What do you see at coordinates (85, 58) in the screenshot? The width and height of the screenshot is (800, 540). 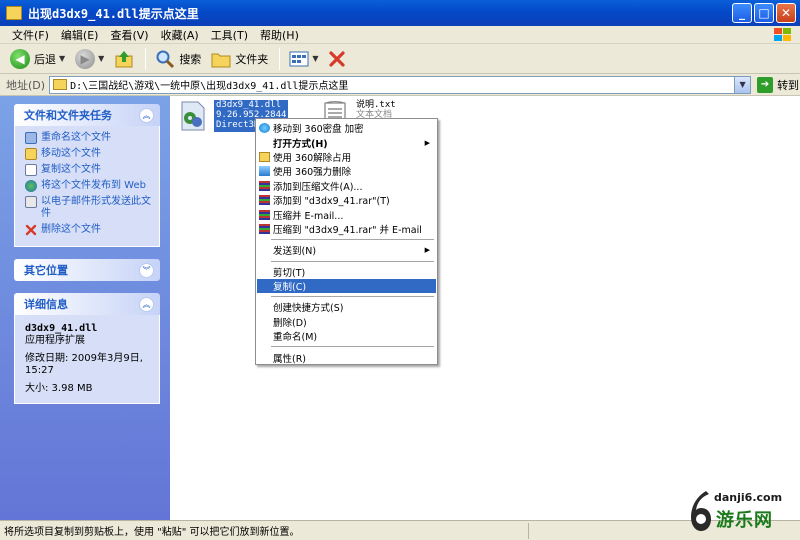 I see `forward-arrow-icon: ▶` at bounding box center [85, 58].